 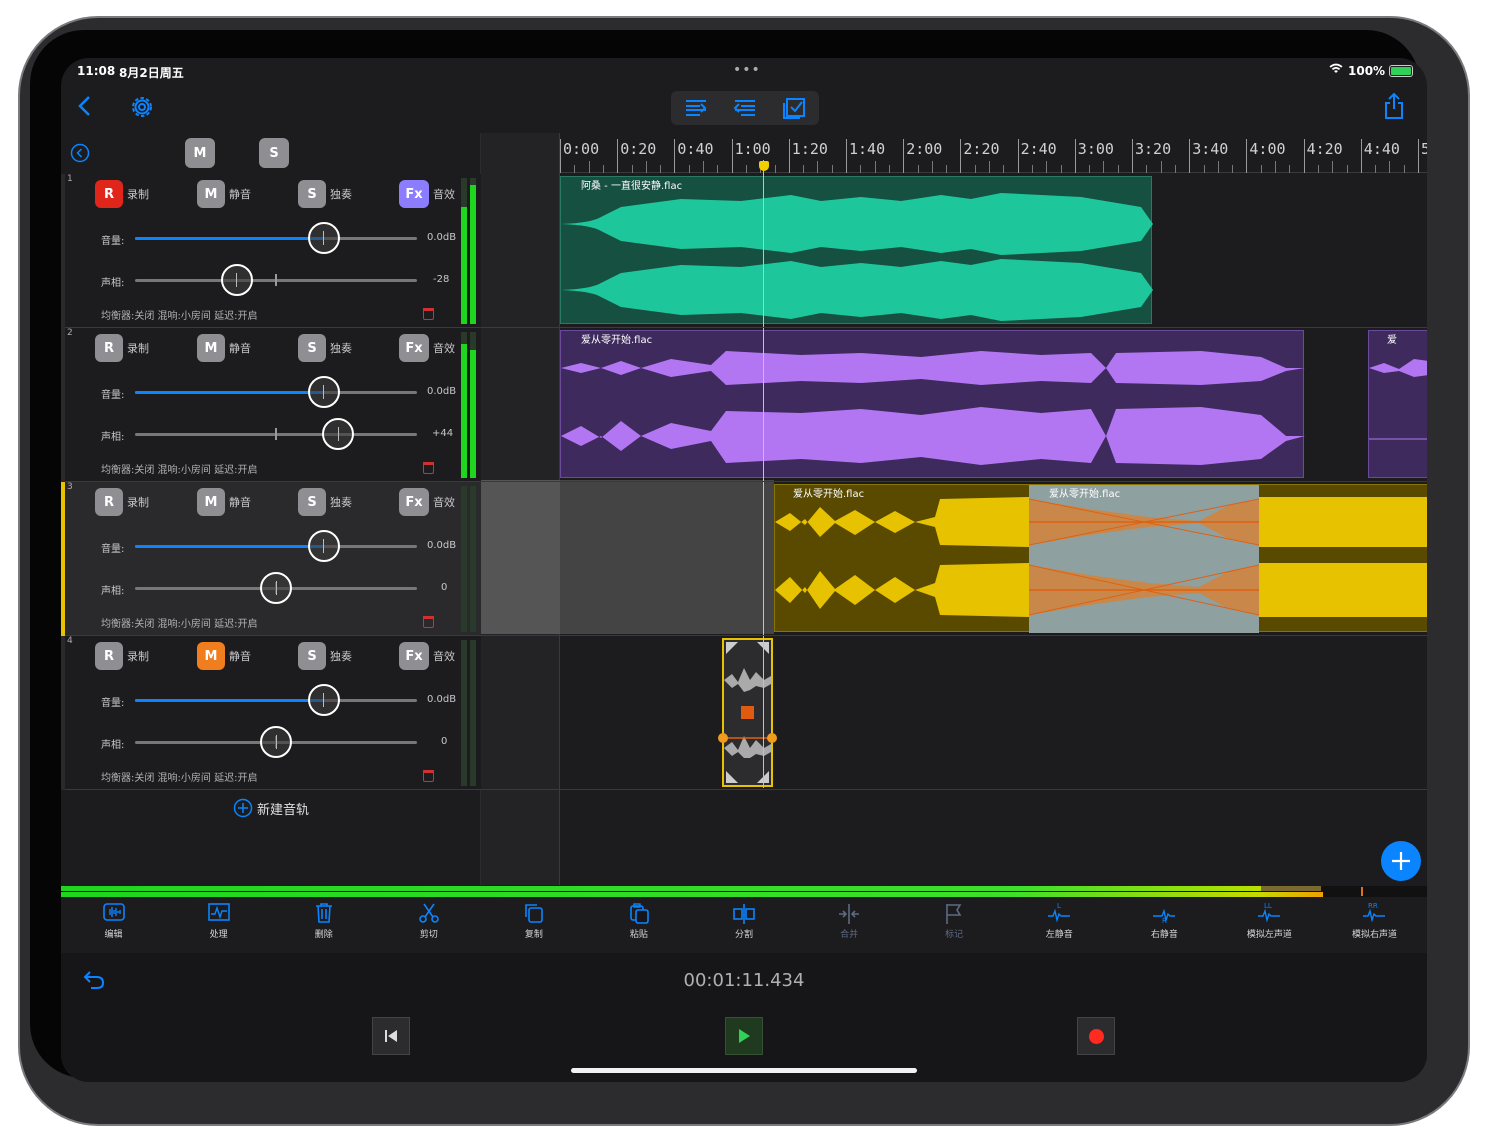 What do you see at coordinates (744, 1070) in the screenshot?
I see `home-indicator` at bounding box center [744, 1070].